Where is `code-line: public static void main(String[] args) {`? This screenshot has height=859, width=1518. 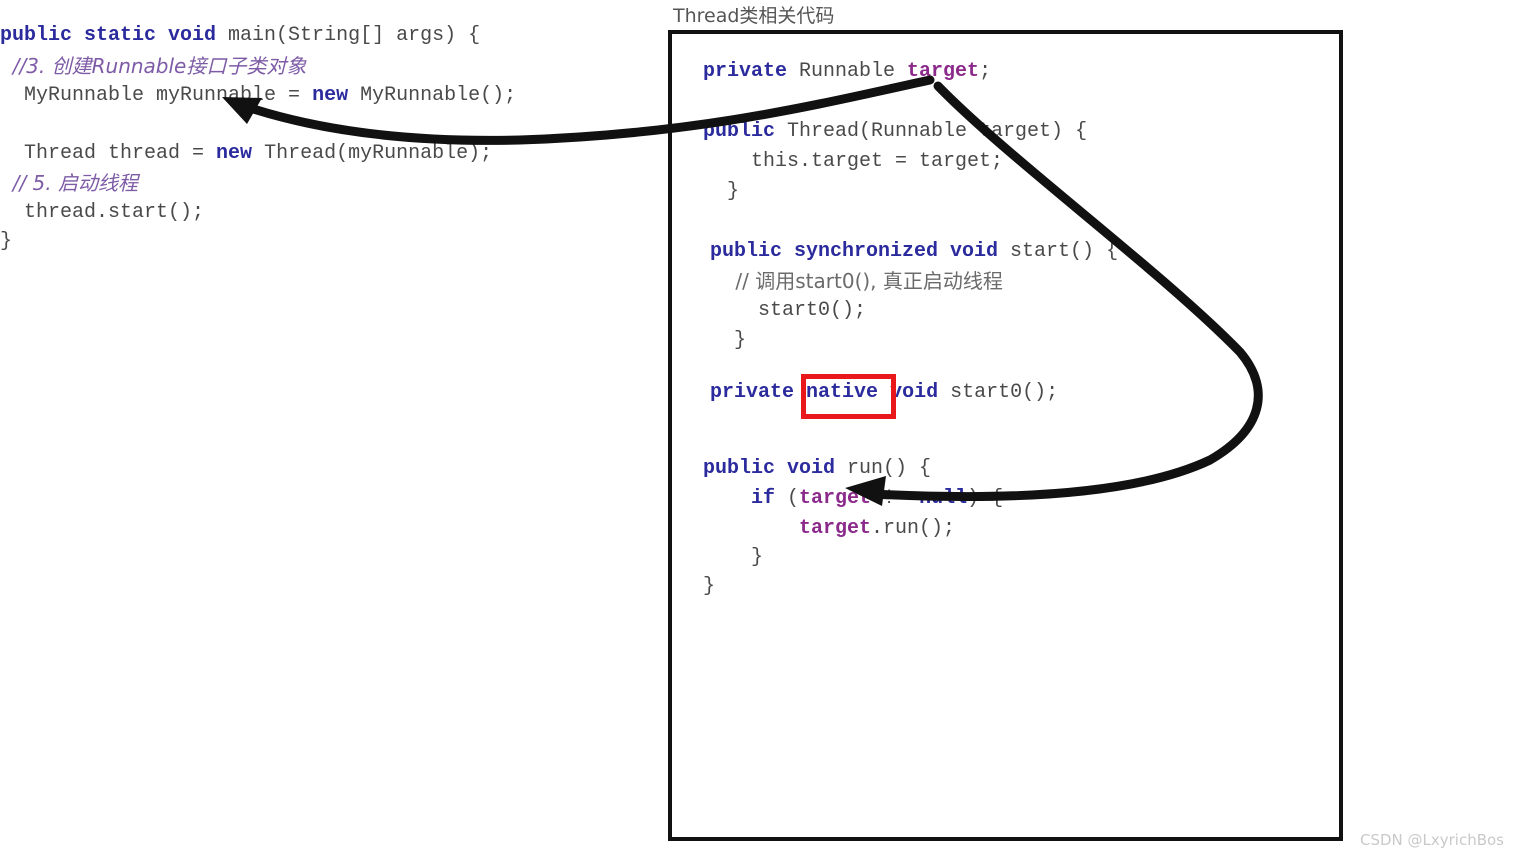 code-line: public static void main(String[] args) { is located at coordinates (240, 36).